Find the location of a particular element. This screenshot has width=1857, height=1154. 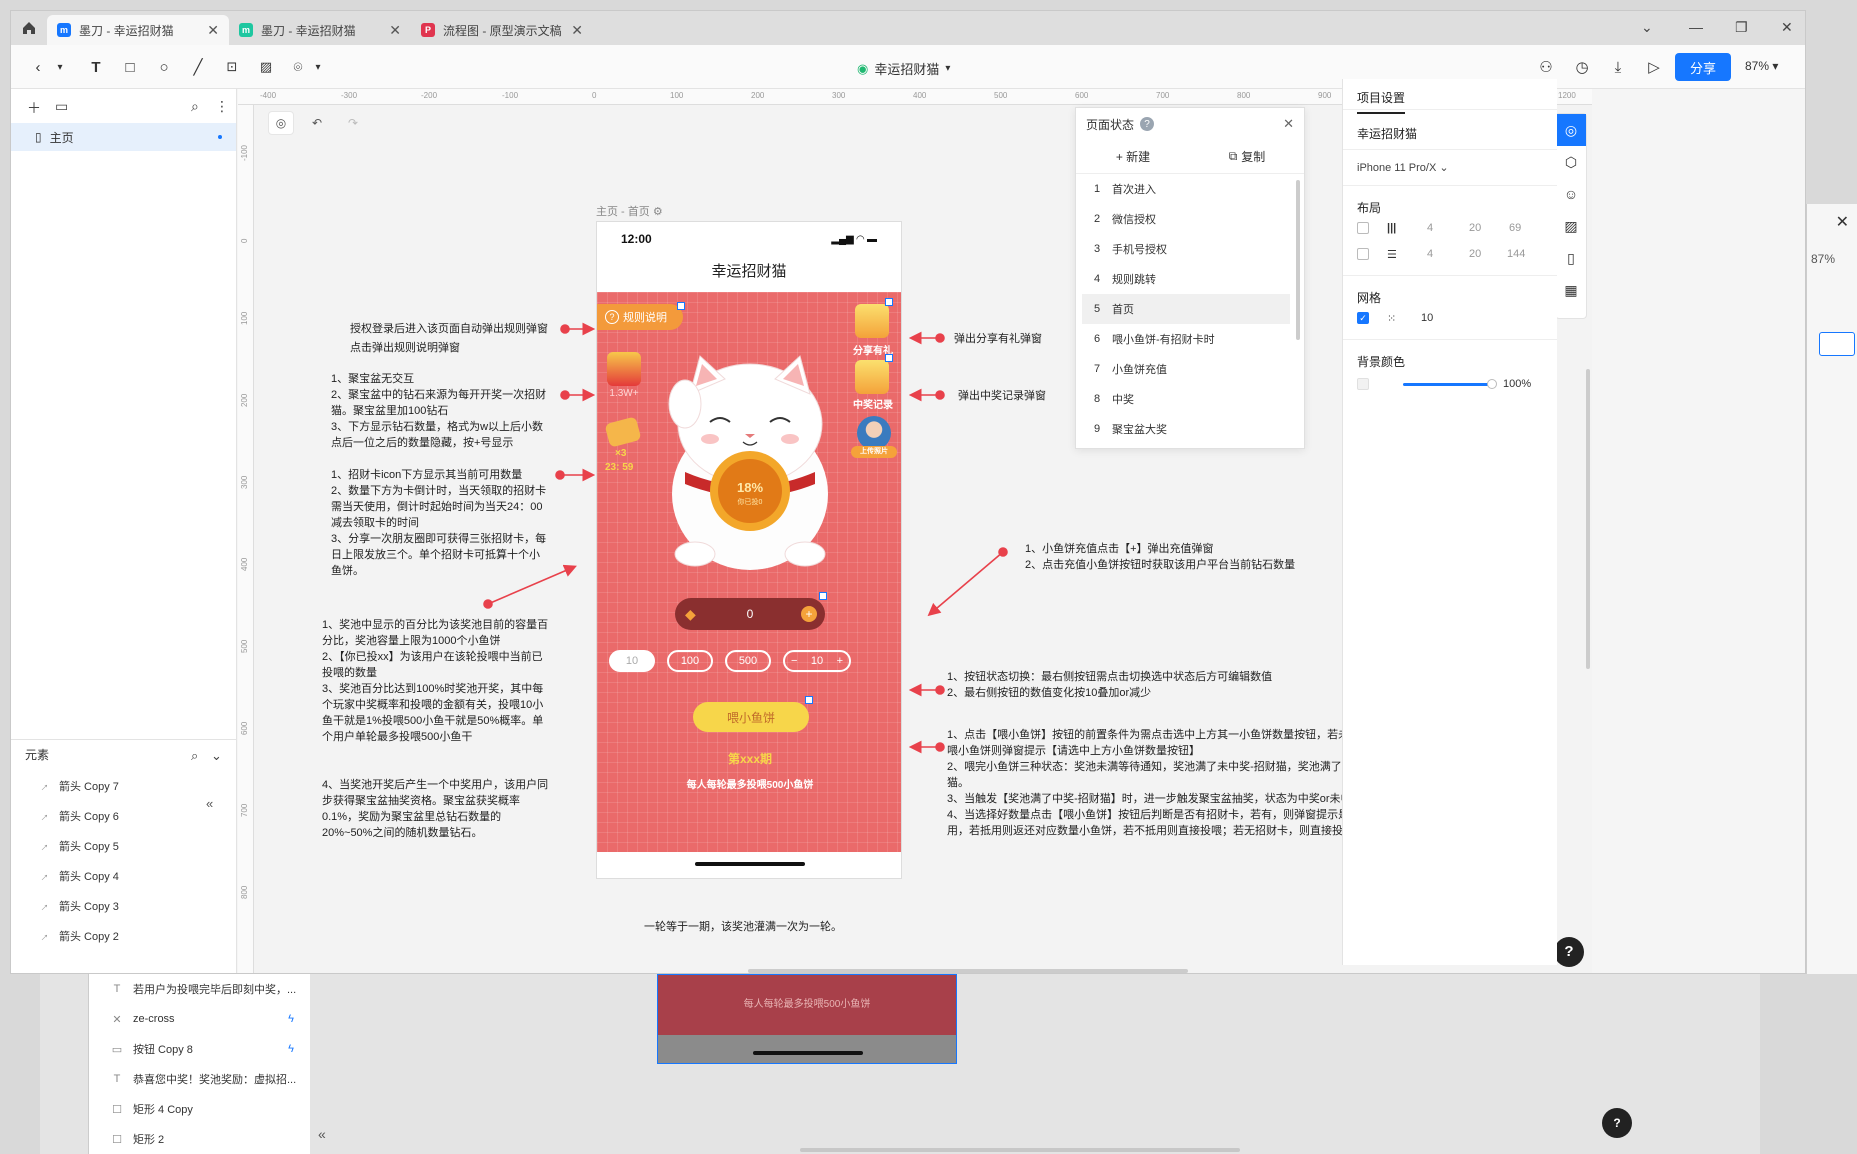

stepper-plus-button: + is located at coordinates (840, 661).